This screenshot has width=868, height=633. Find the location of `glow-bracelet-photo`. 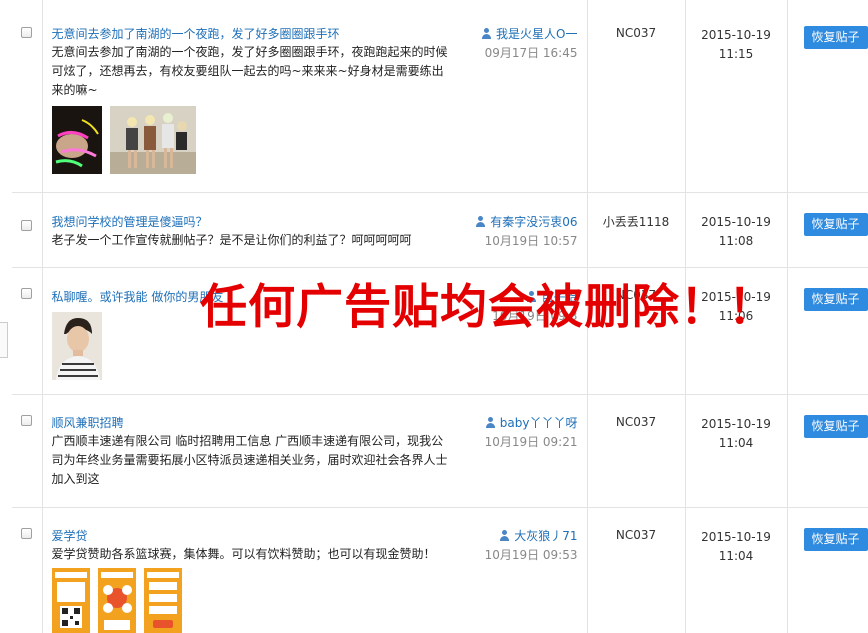

glow-bracelet-photo is located at coordinates (76, 140).